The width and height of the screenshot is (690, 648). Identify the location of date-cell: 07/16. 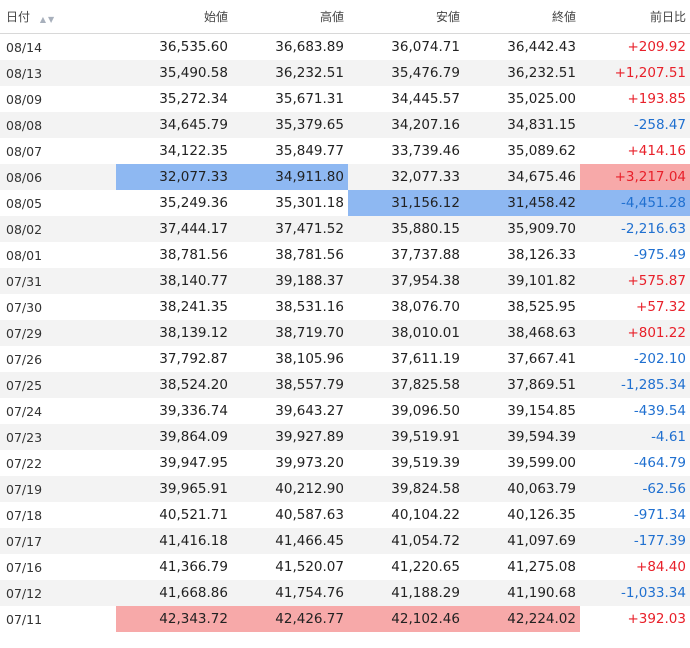
(24, 567).